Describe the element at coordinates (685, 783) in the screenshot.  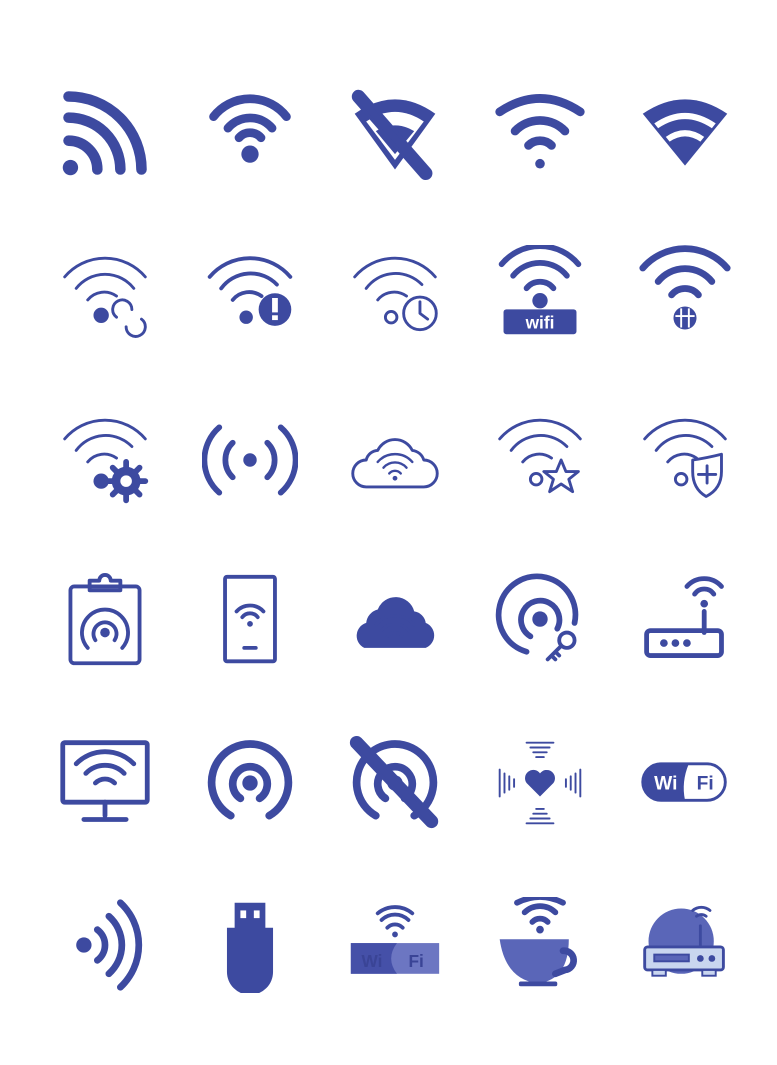
I see `wifi-badge-icon: Wi Fi` at that location.